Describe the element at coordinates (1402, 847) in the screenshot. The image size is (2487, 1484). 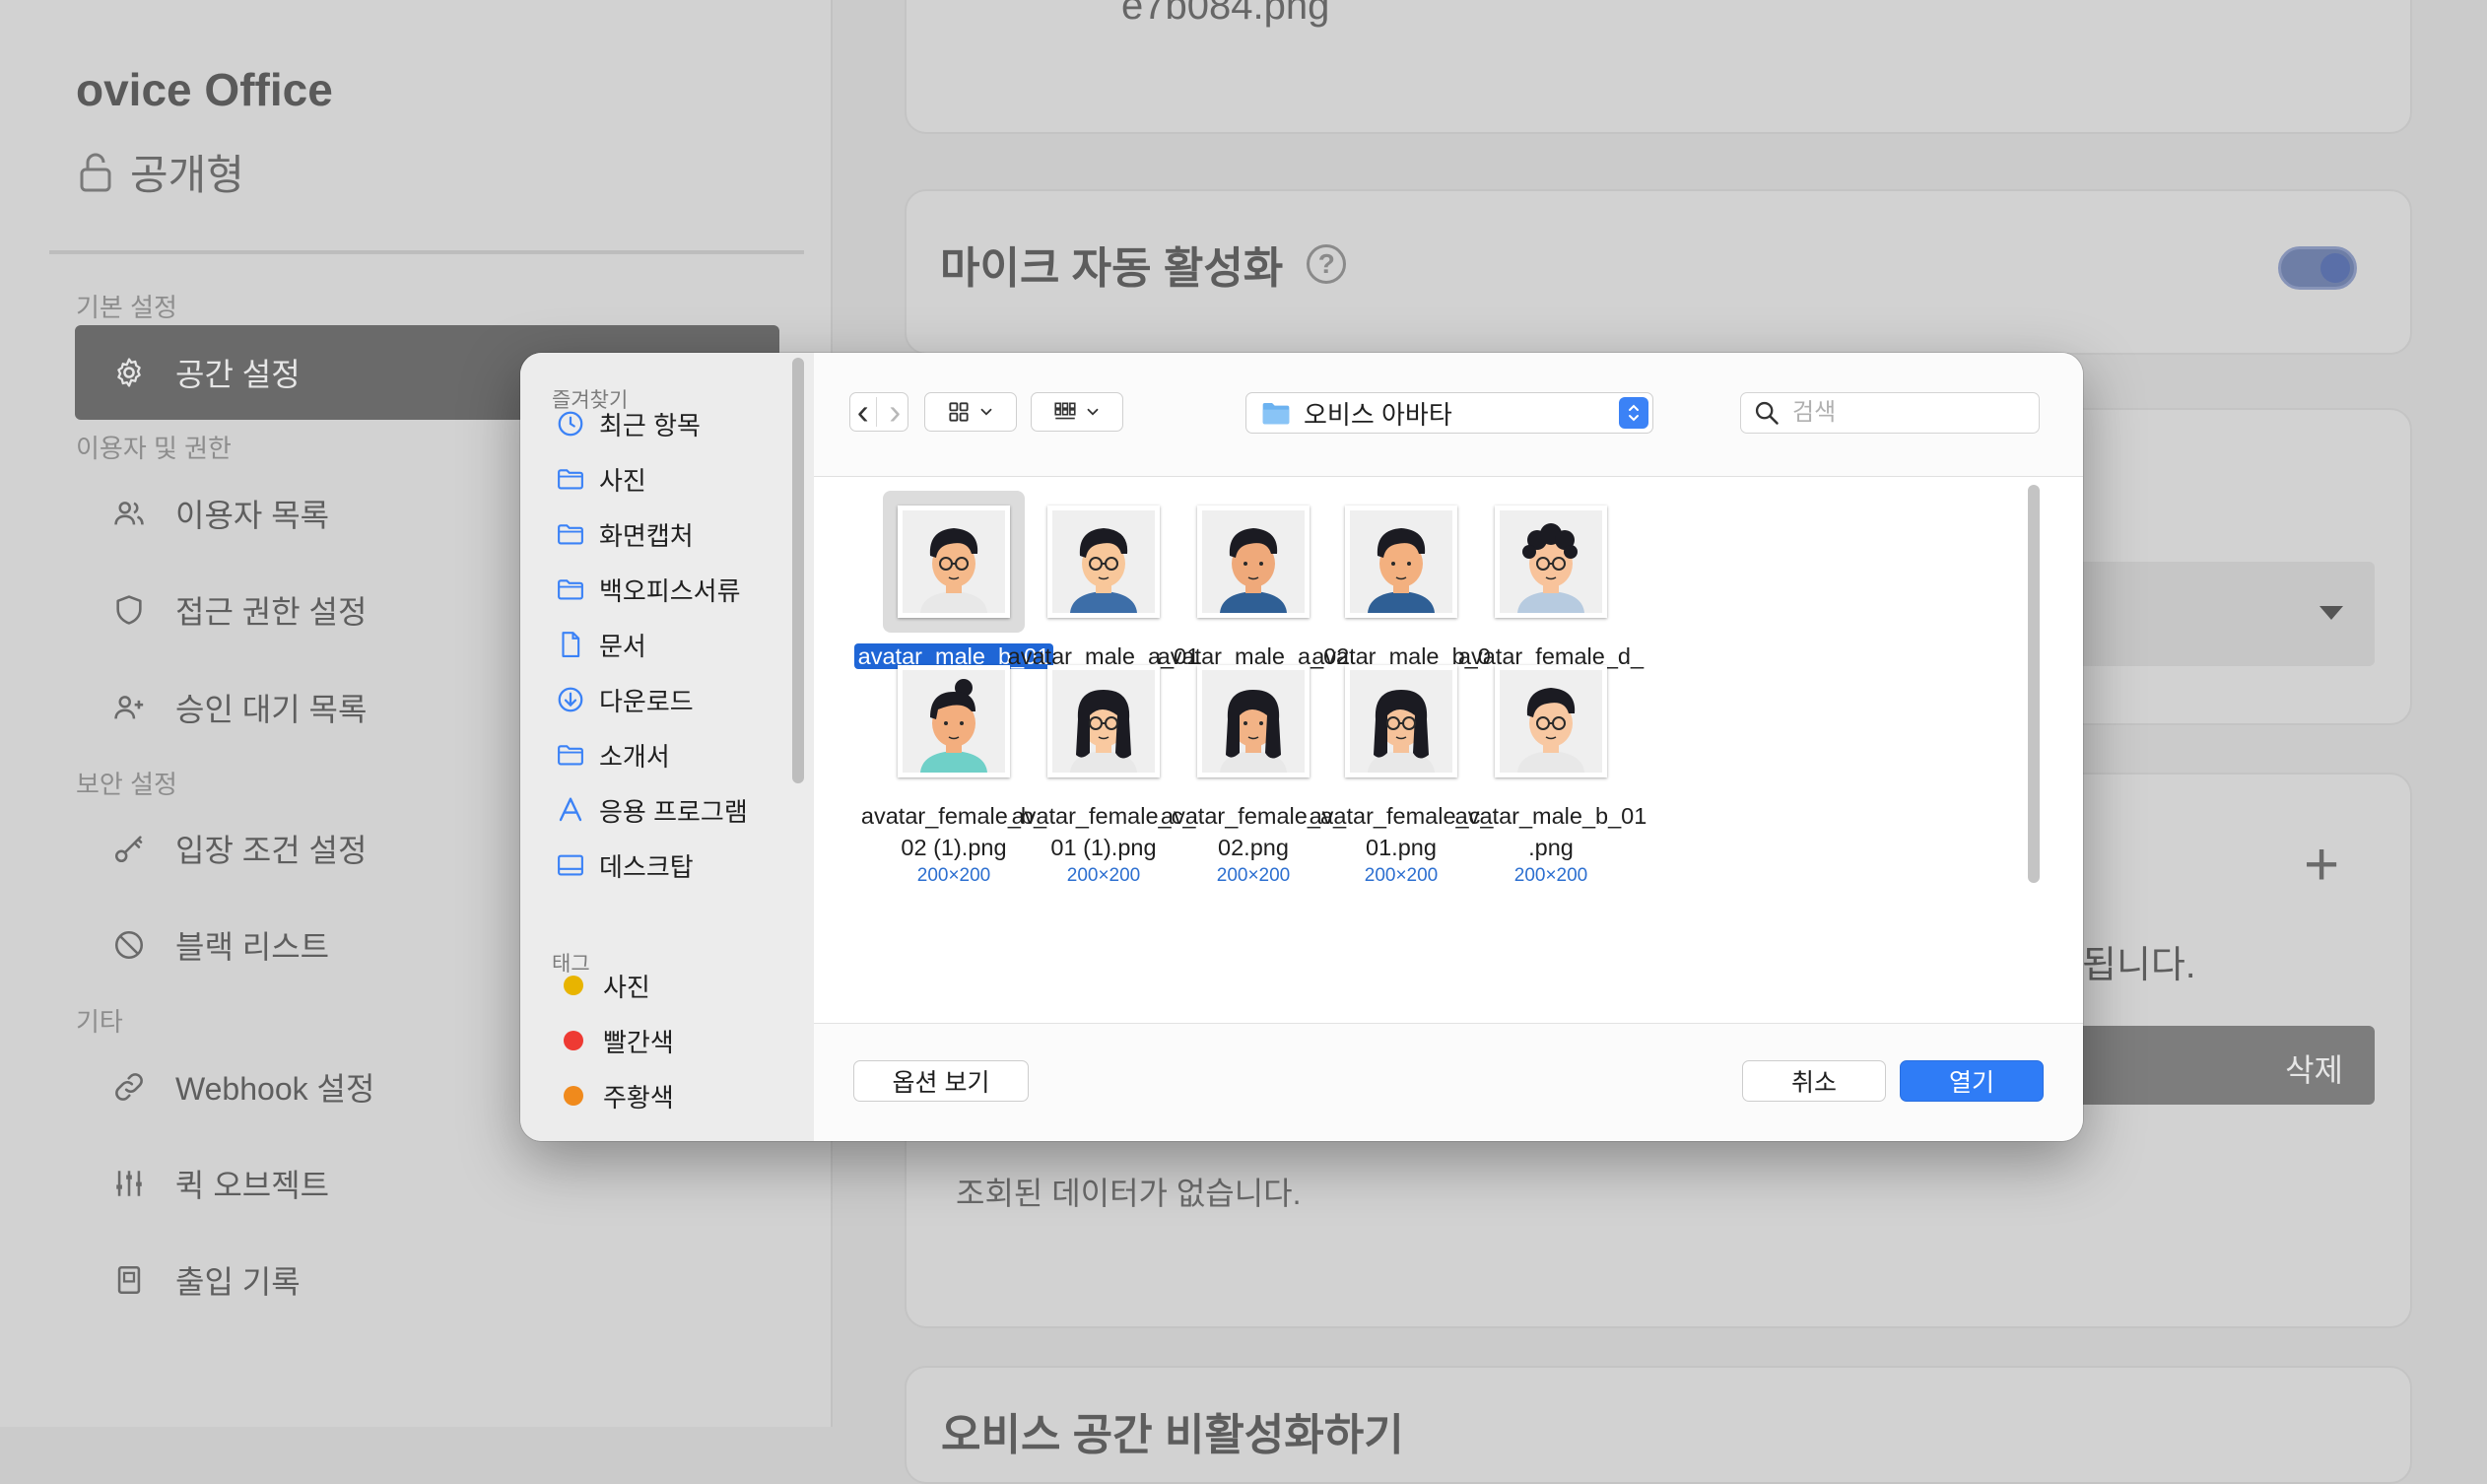
I see `file-name-line: 01.png` at that location.